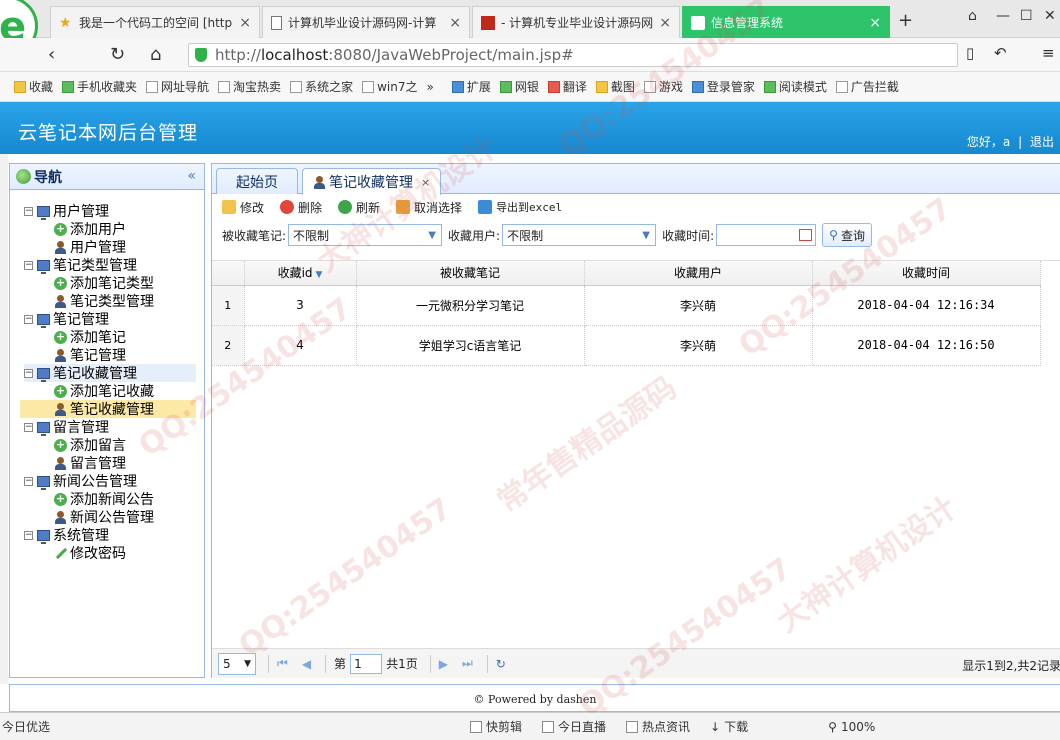 Image resolution: width=1060 pixels, height=740 pixels. Describe the element at coordinates (443, 664) in the screenshot. I see `next-page-icon: ▶` at that location.